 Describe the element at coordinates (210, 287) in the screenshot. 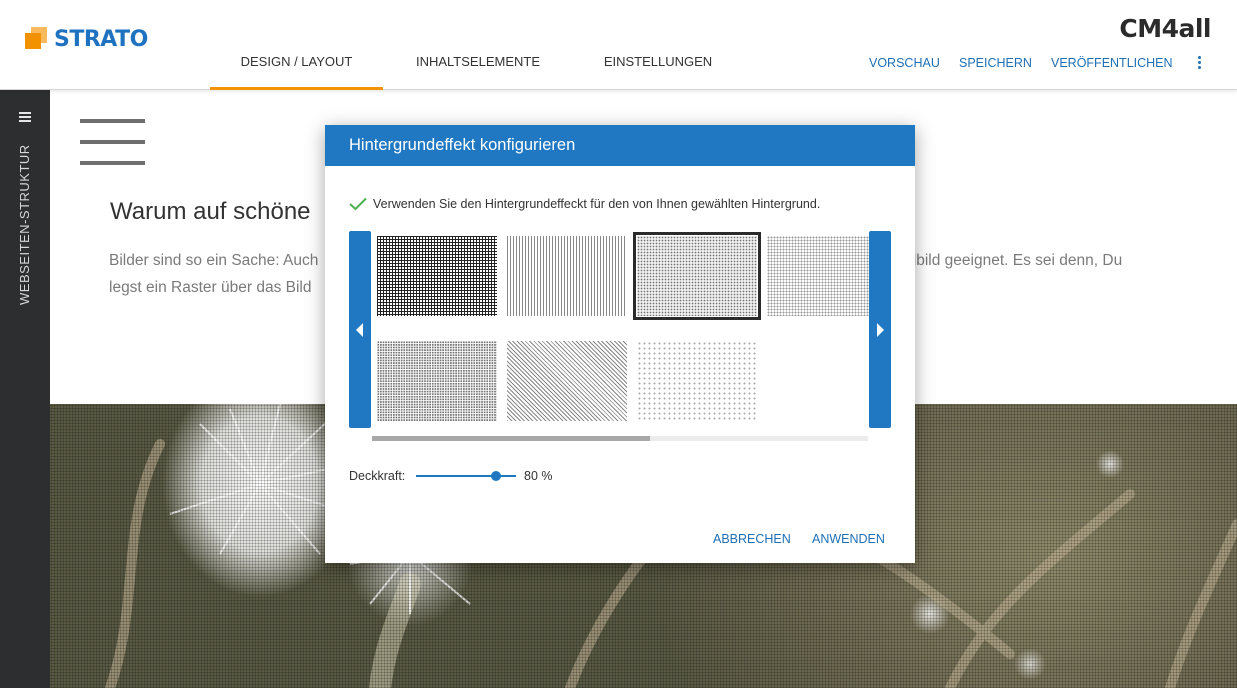

I see `paragraph-line-2: legst ein Raster über das Bild` at that location.